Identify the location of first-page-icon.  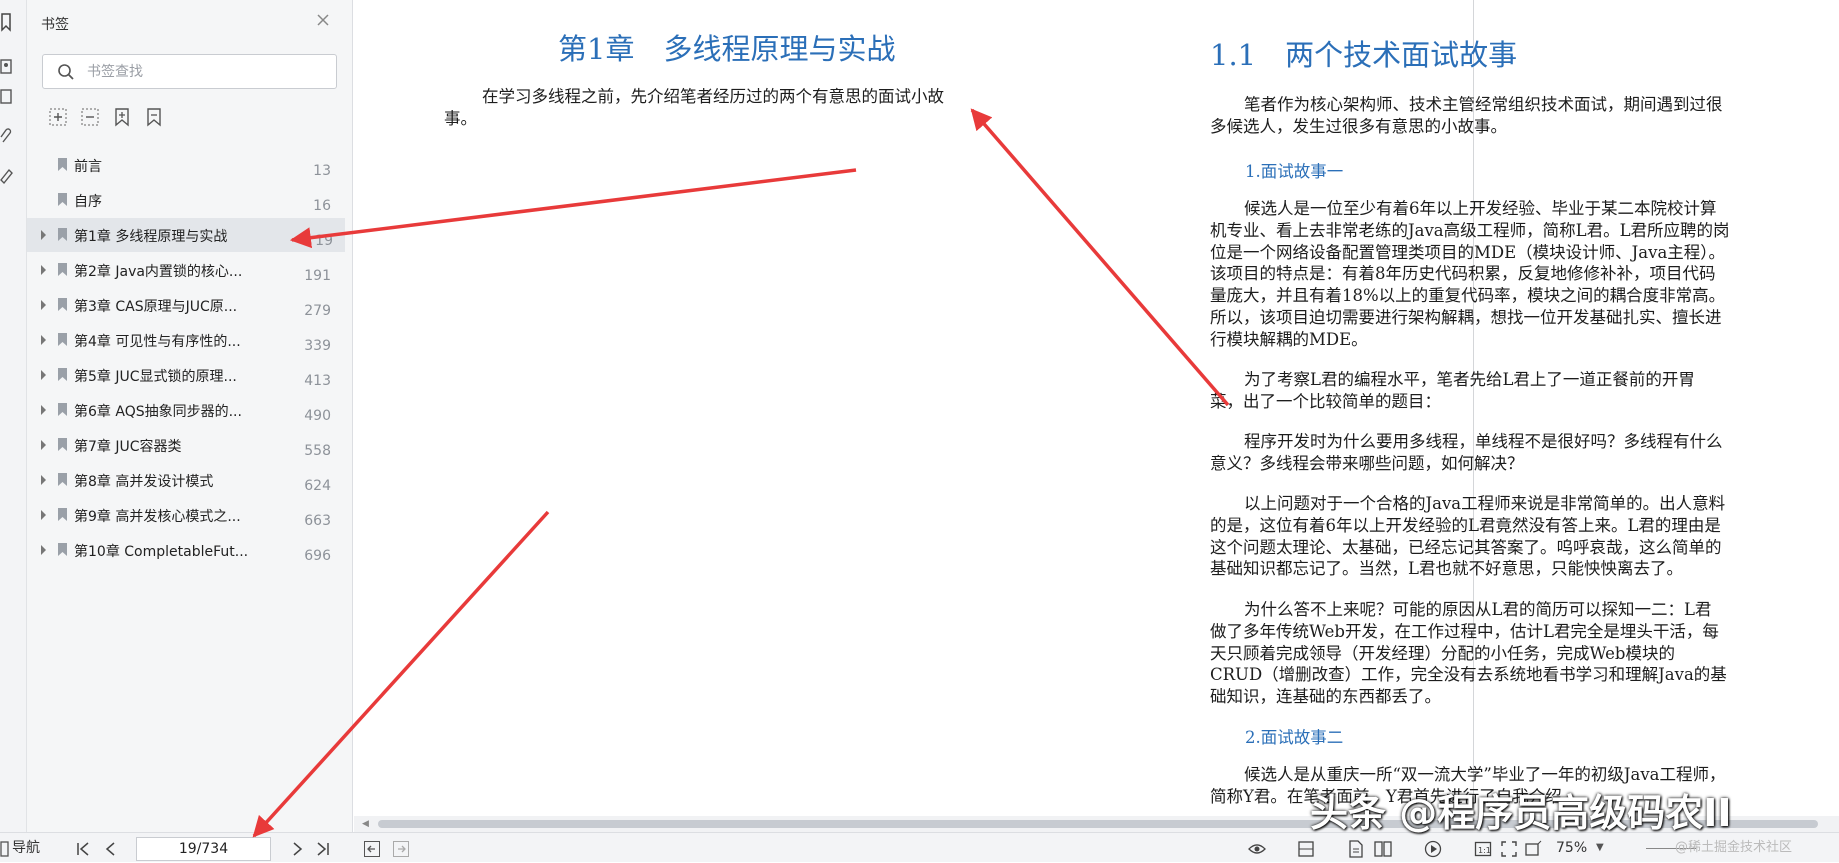
(83, 849).